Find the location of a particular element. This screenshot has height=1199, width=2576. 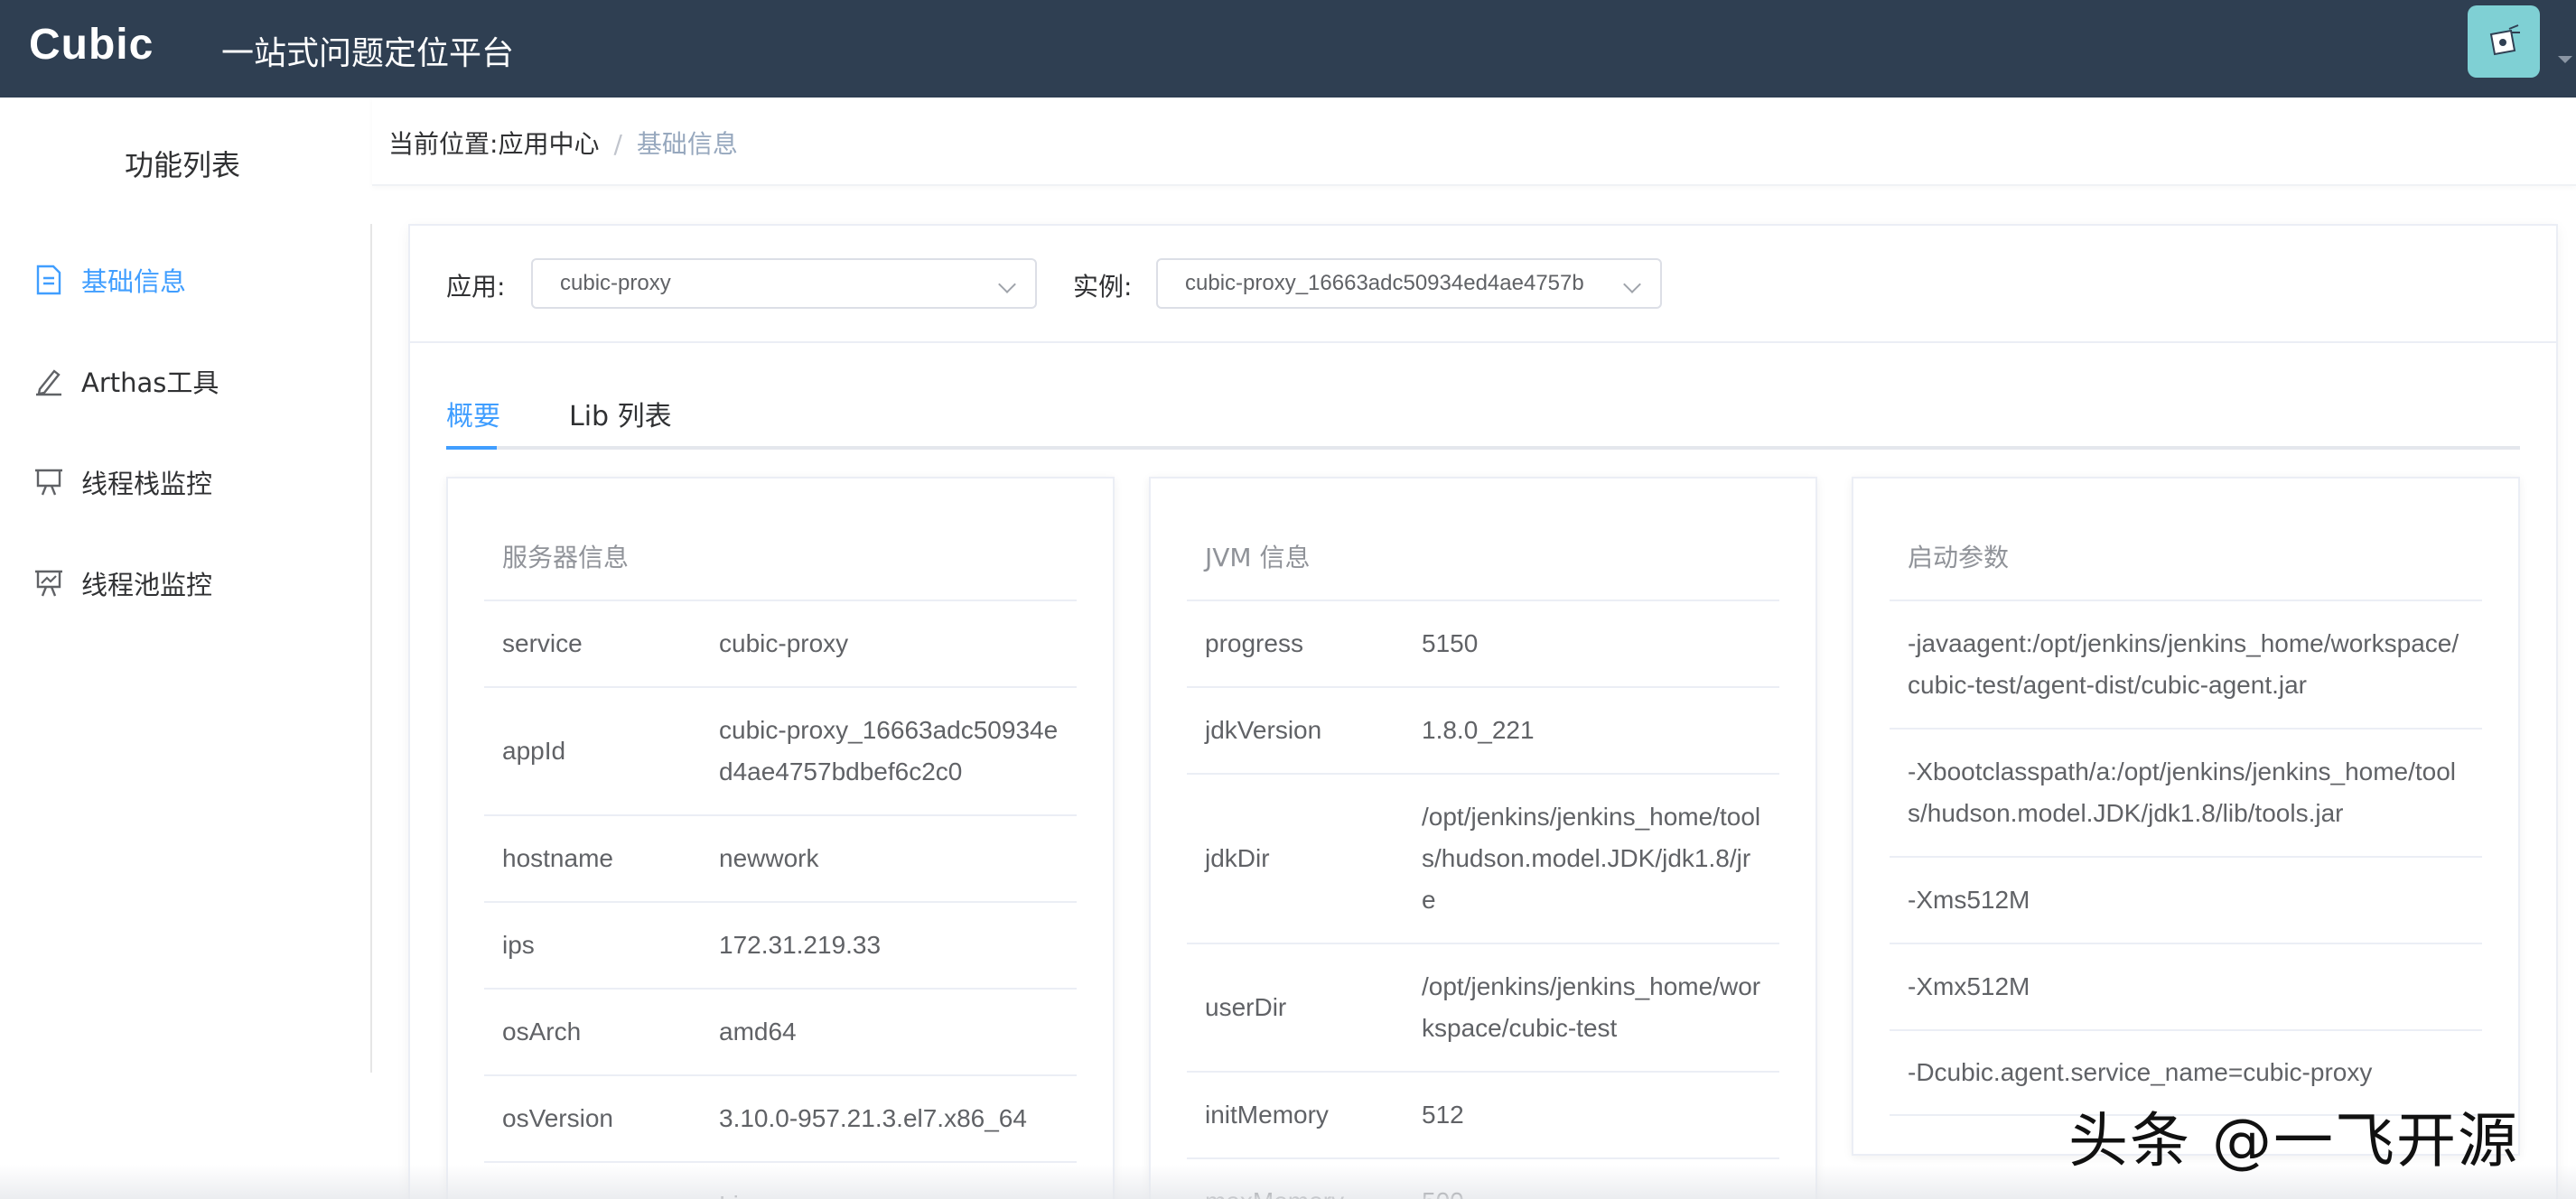

tab-bar: 概要 Lib 列表 is located at coordinates (1483, 422).